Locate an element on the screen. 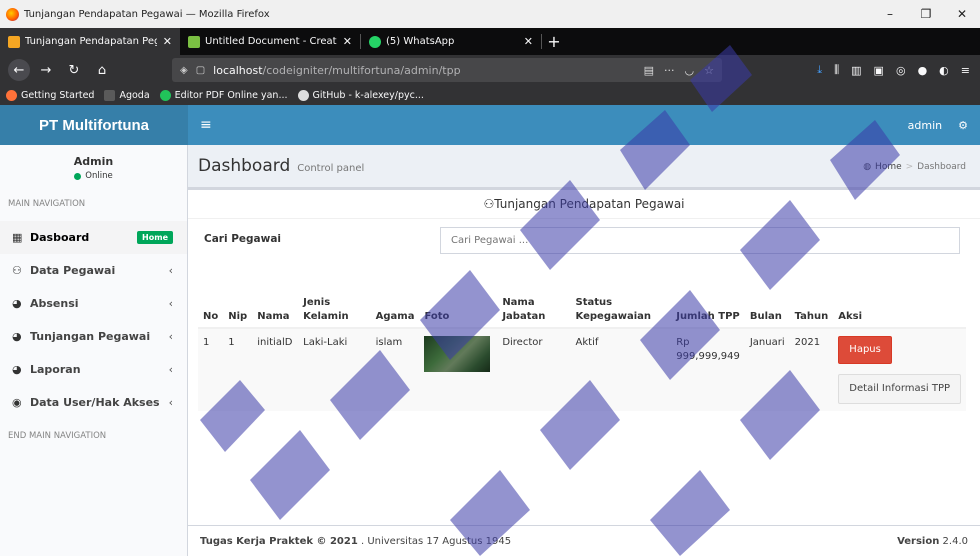 The image size is (980, 556). menu-icon: ≡ is located at coordinates (965, 70).